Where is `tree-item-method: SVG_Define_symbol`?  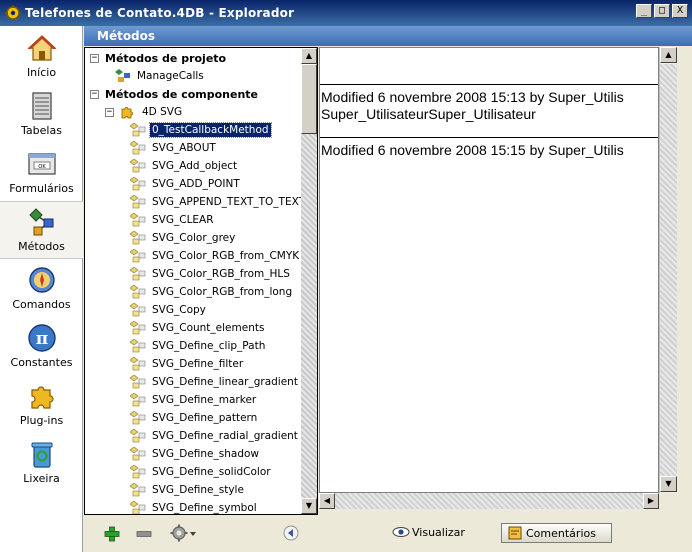
tree-item-method: SVG_Define_symbol is located at coordinates (194, 506).